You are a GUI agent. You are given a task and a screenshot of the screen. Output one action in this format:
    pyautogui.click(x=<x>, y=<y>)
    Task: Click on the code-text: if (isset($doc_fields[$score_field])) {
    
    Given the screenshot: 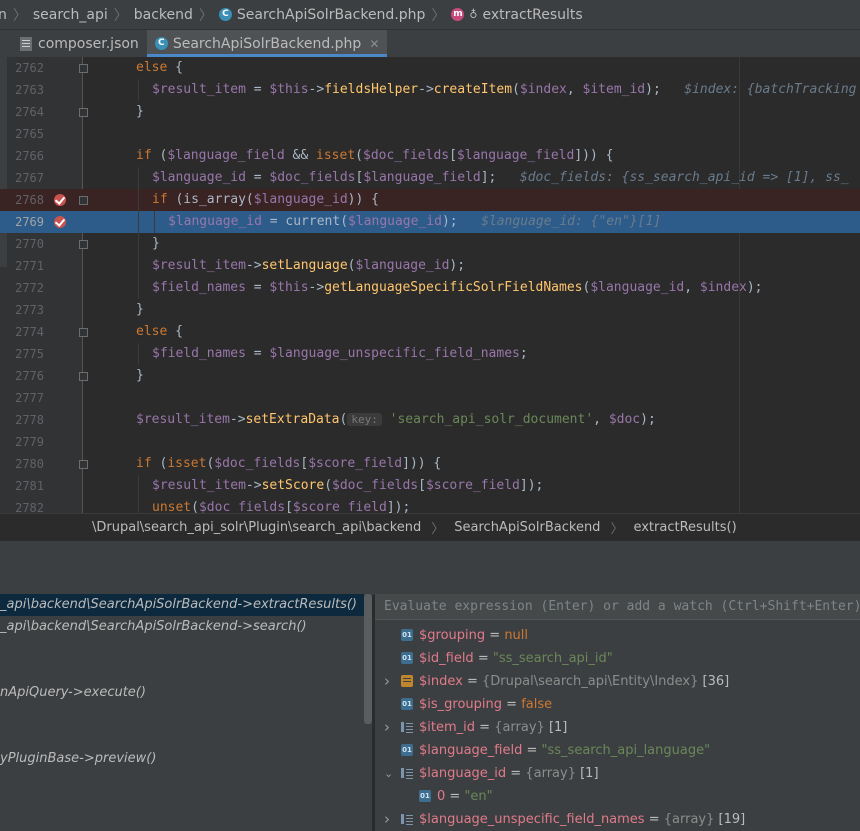 What is the action you would take?
    pyautogui.click(x=288, y=464)
    